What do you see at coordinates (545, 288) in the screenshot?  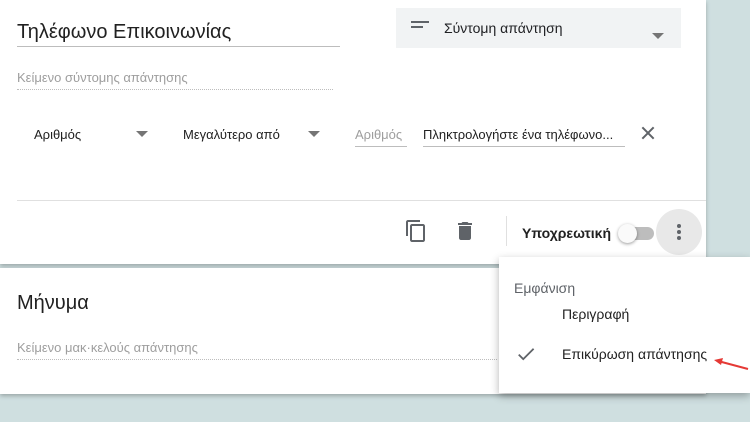 I see `menu-header: Εμφάνιση` at bounding box center [545, 288].